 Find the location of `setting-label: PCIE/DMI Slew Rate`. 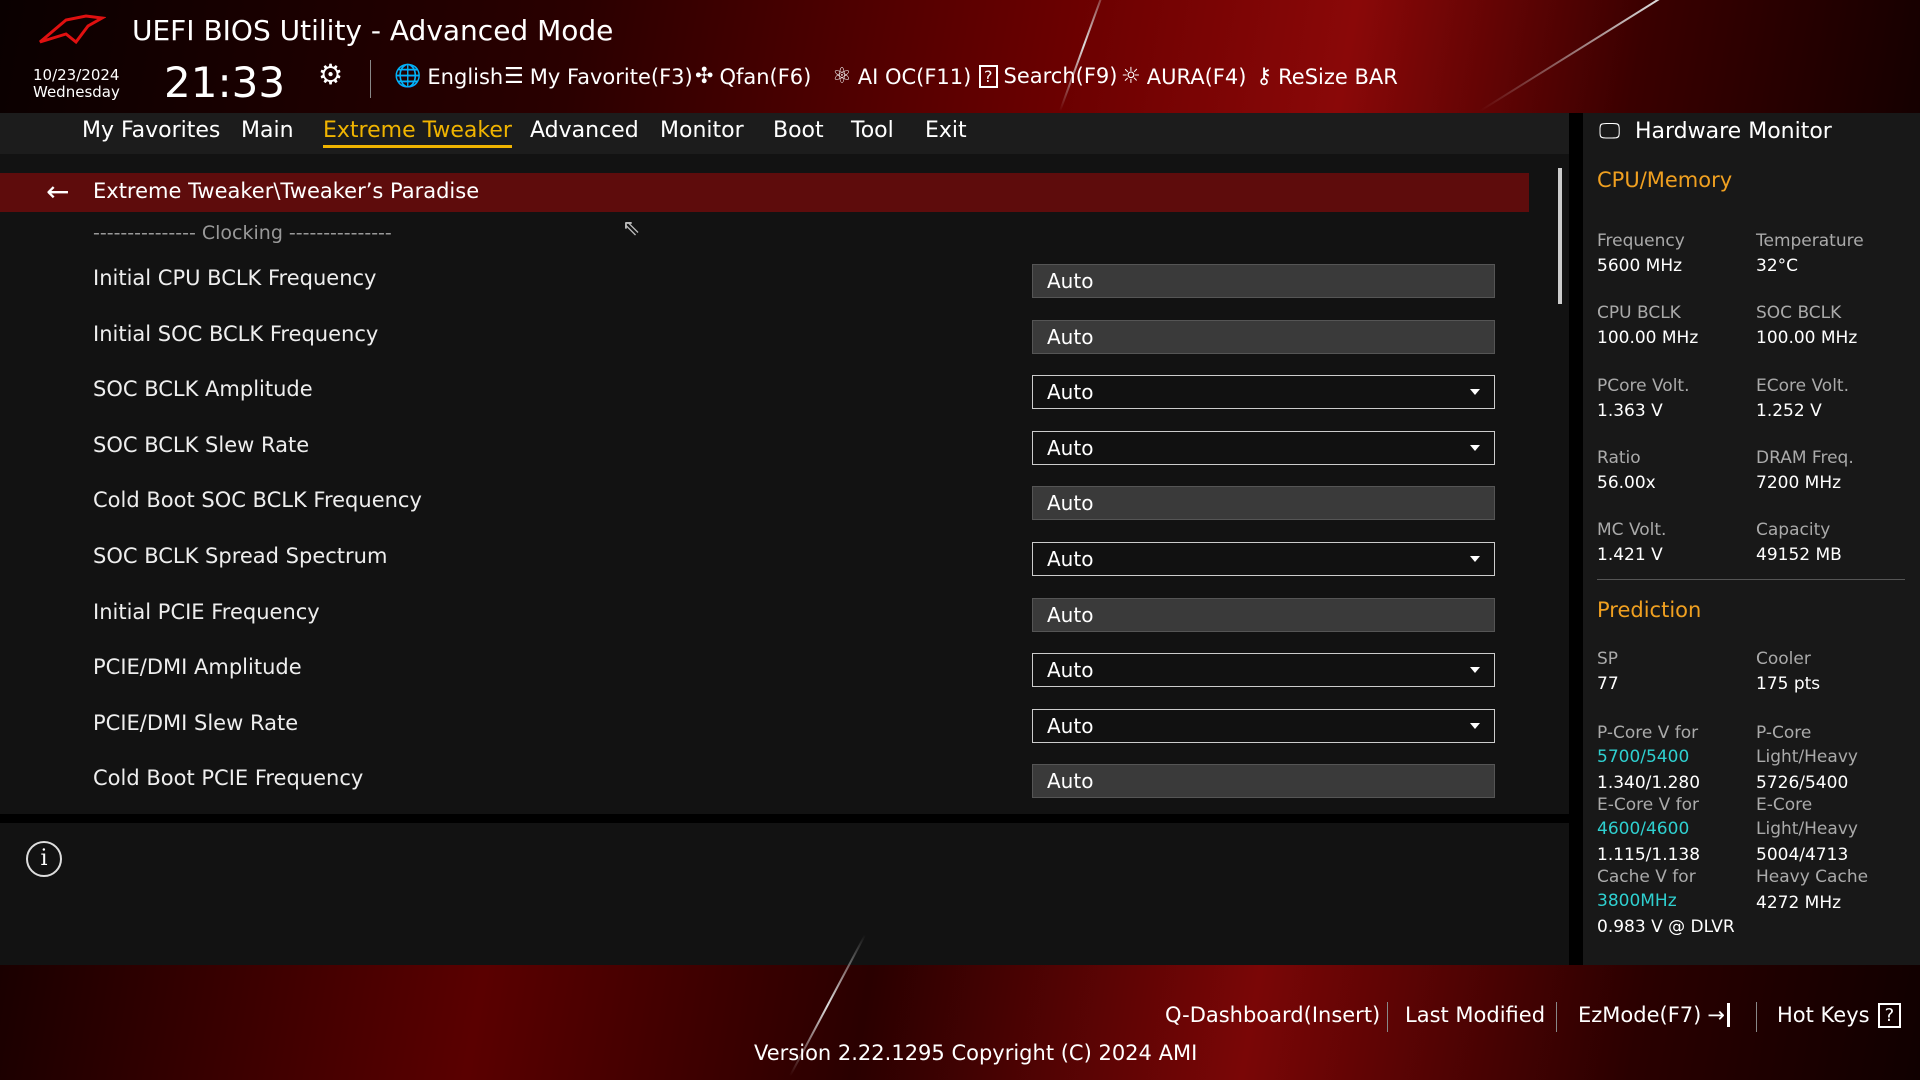

setting-label: PCIE/DMI Slew Rate is located at coordinates (196, 722).